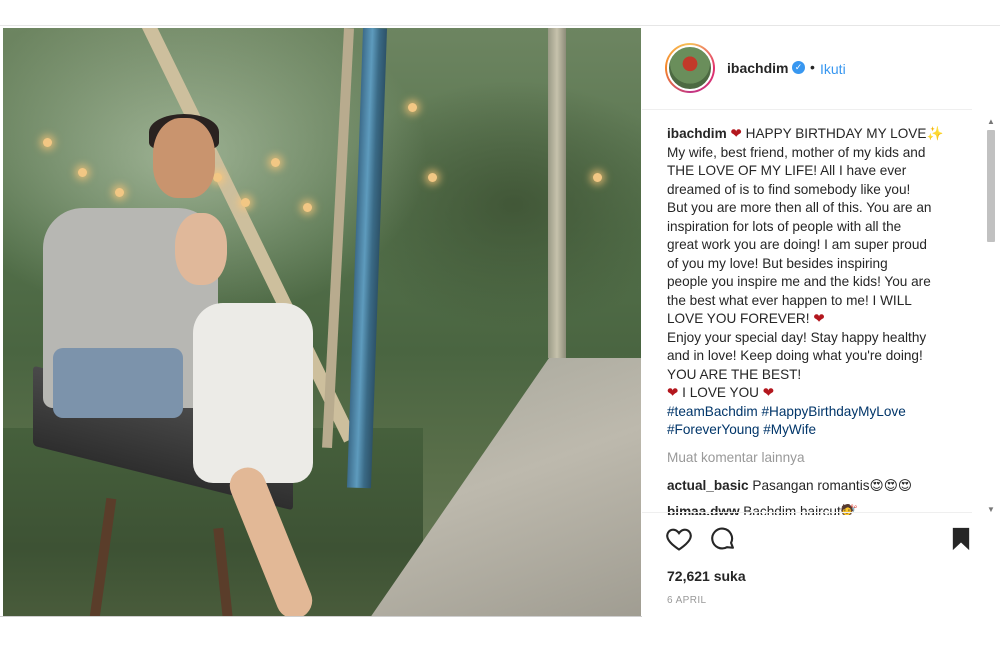 This screenshot has height=648, width=1000. Describe the element at coordinates (777, 263) in the screenshot. I see `caption-line: of you my love! But besides inspiring` at that location.